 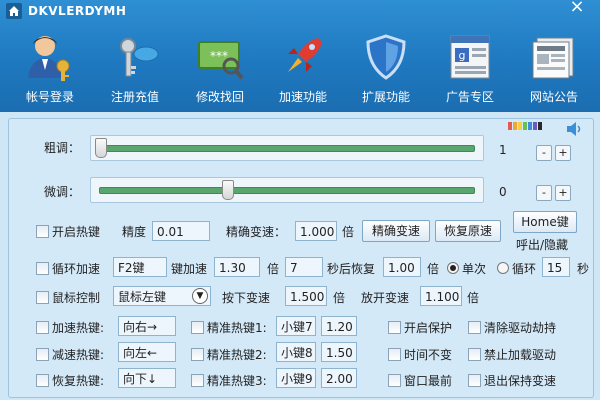 What do you see at coordinates (221, 60) in the screenshot?
I see `password-magnifier-icon: ***` at bounding box center [221, 60].